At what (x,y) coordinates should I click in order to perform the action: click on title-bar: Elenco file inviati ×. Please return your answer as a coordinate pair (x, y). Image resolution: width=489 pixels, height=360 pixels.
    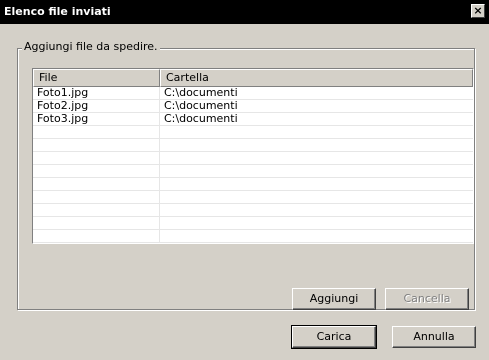
    Looking at the image, I should click on (244, 12).